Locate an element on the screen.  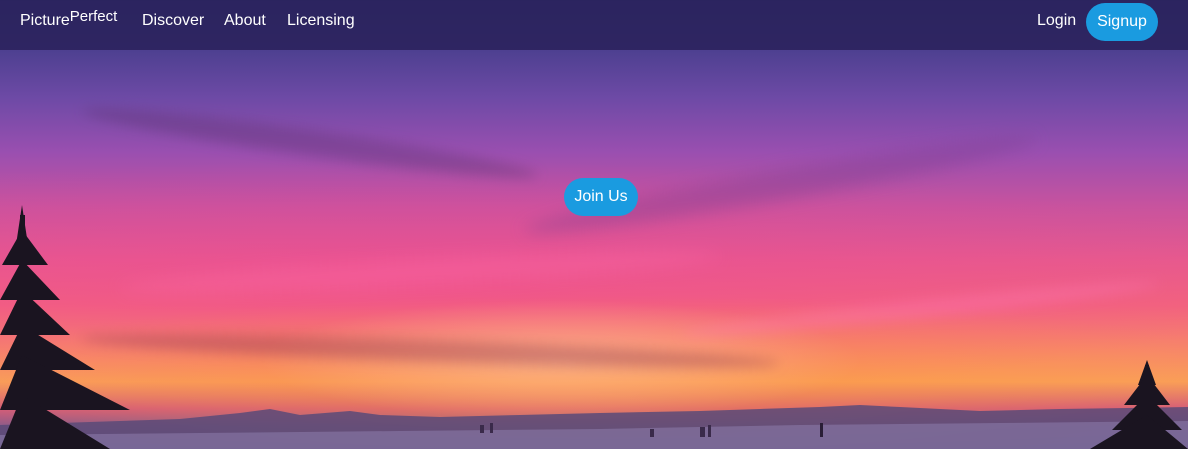
tree-silhouette-left is located at coordinates (65, 327).